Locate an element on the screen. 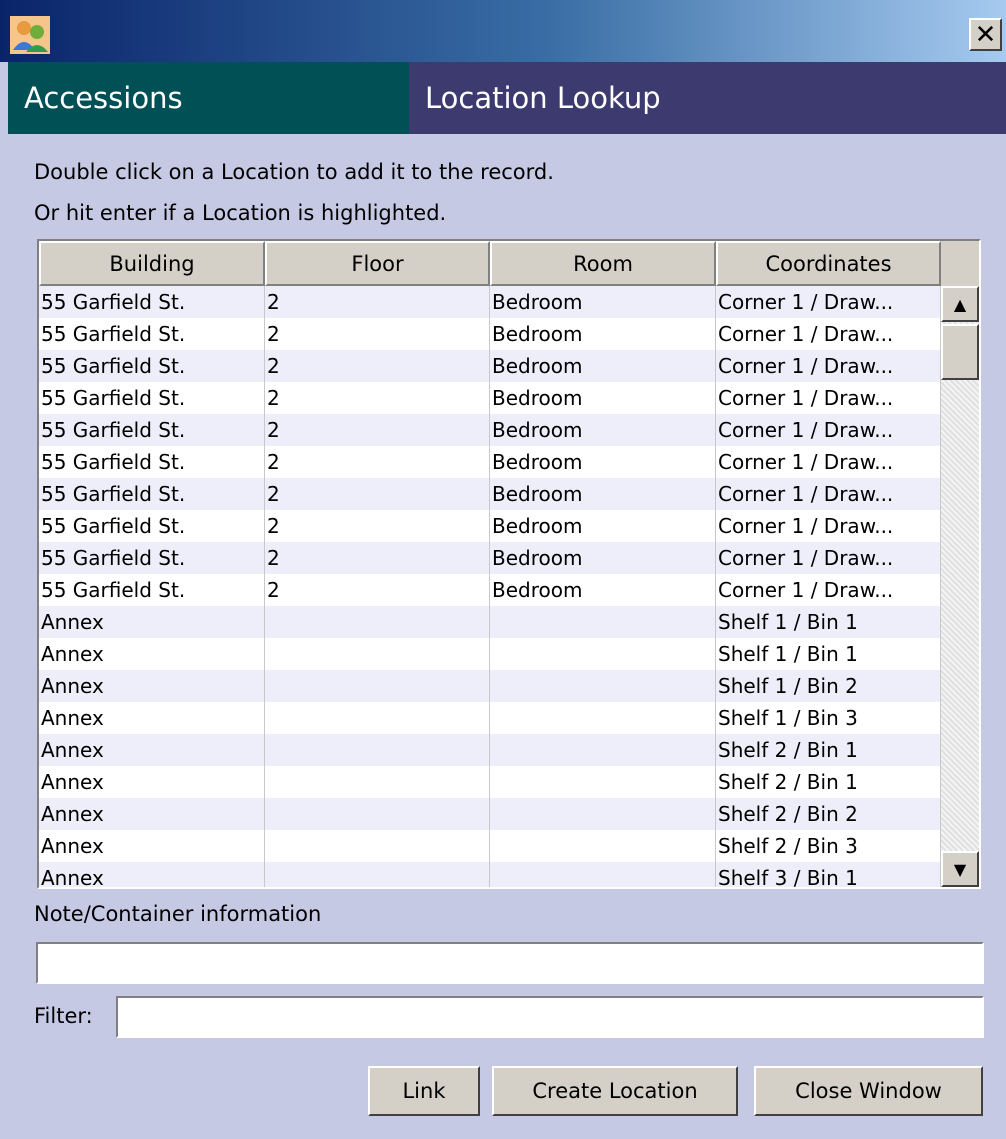  table-row: Annex Shelf 1 / Bin 2 is located at coordinates (490, 686).